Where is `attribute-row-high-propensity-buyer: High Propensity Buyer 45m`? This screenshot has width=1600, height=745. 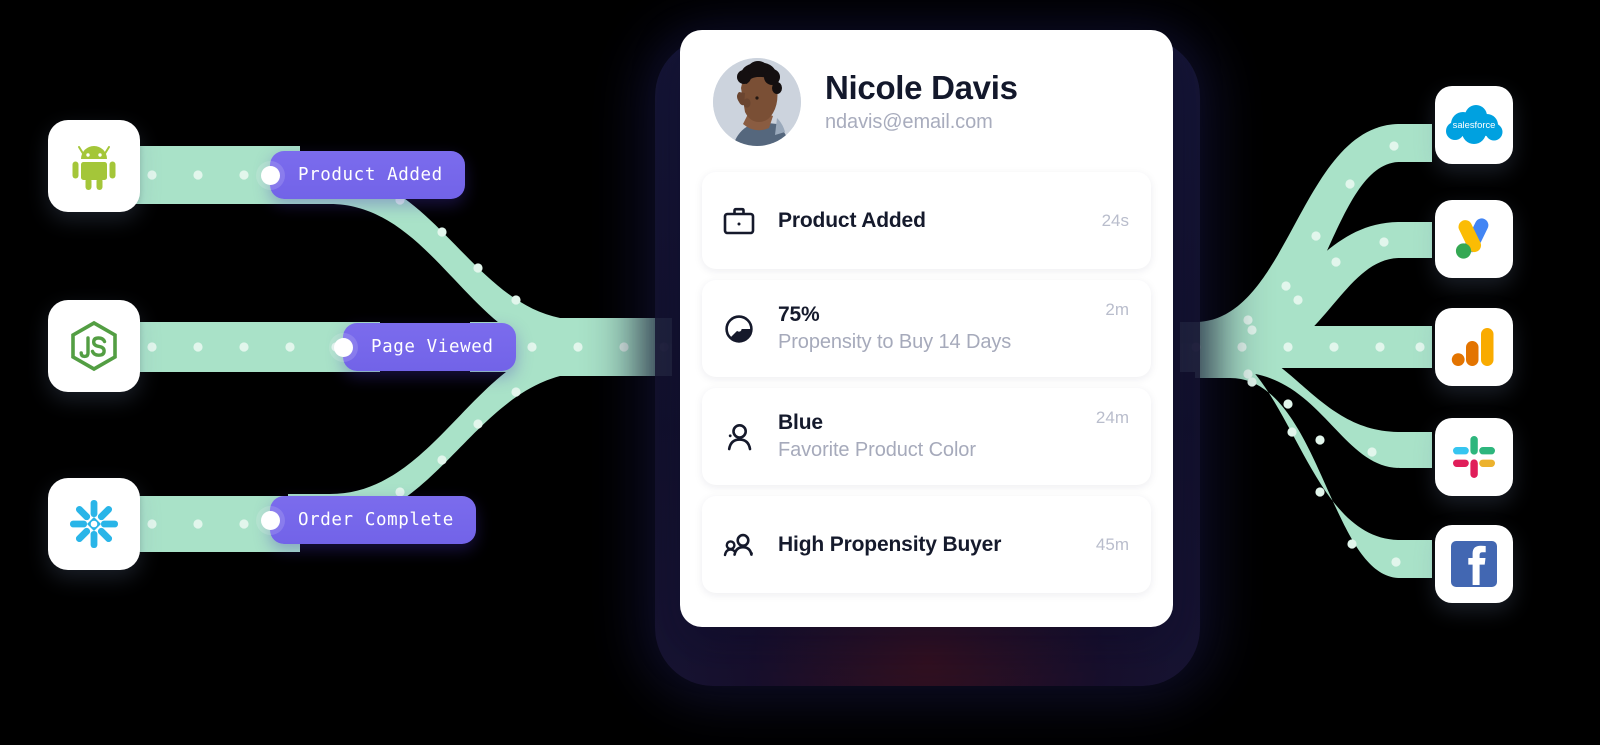 attribute-row-high-propensity-buyer: High Propensity Buyer 45m is located at coordinates (926, 544).